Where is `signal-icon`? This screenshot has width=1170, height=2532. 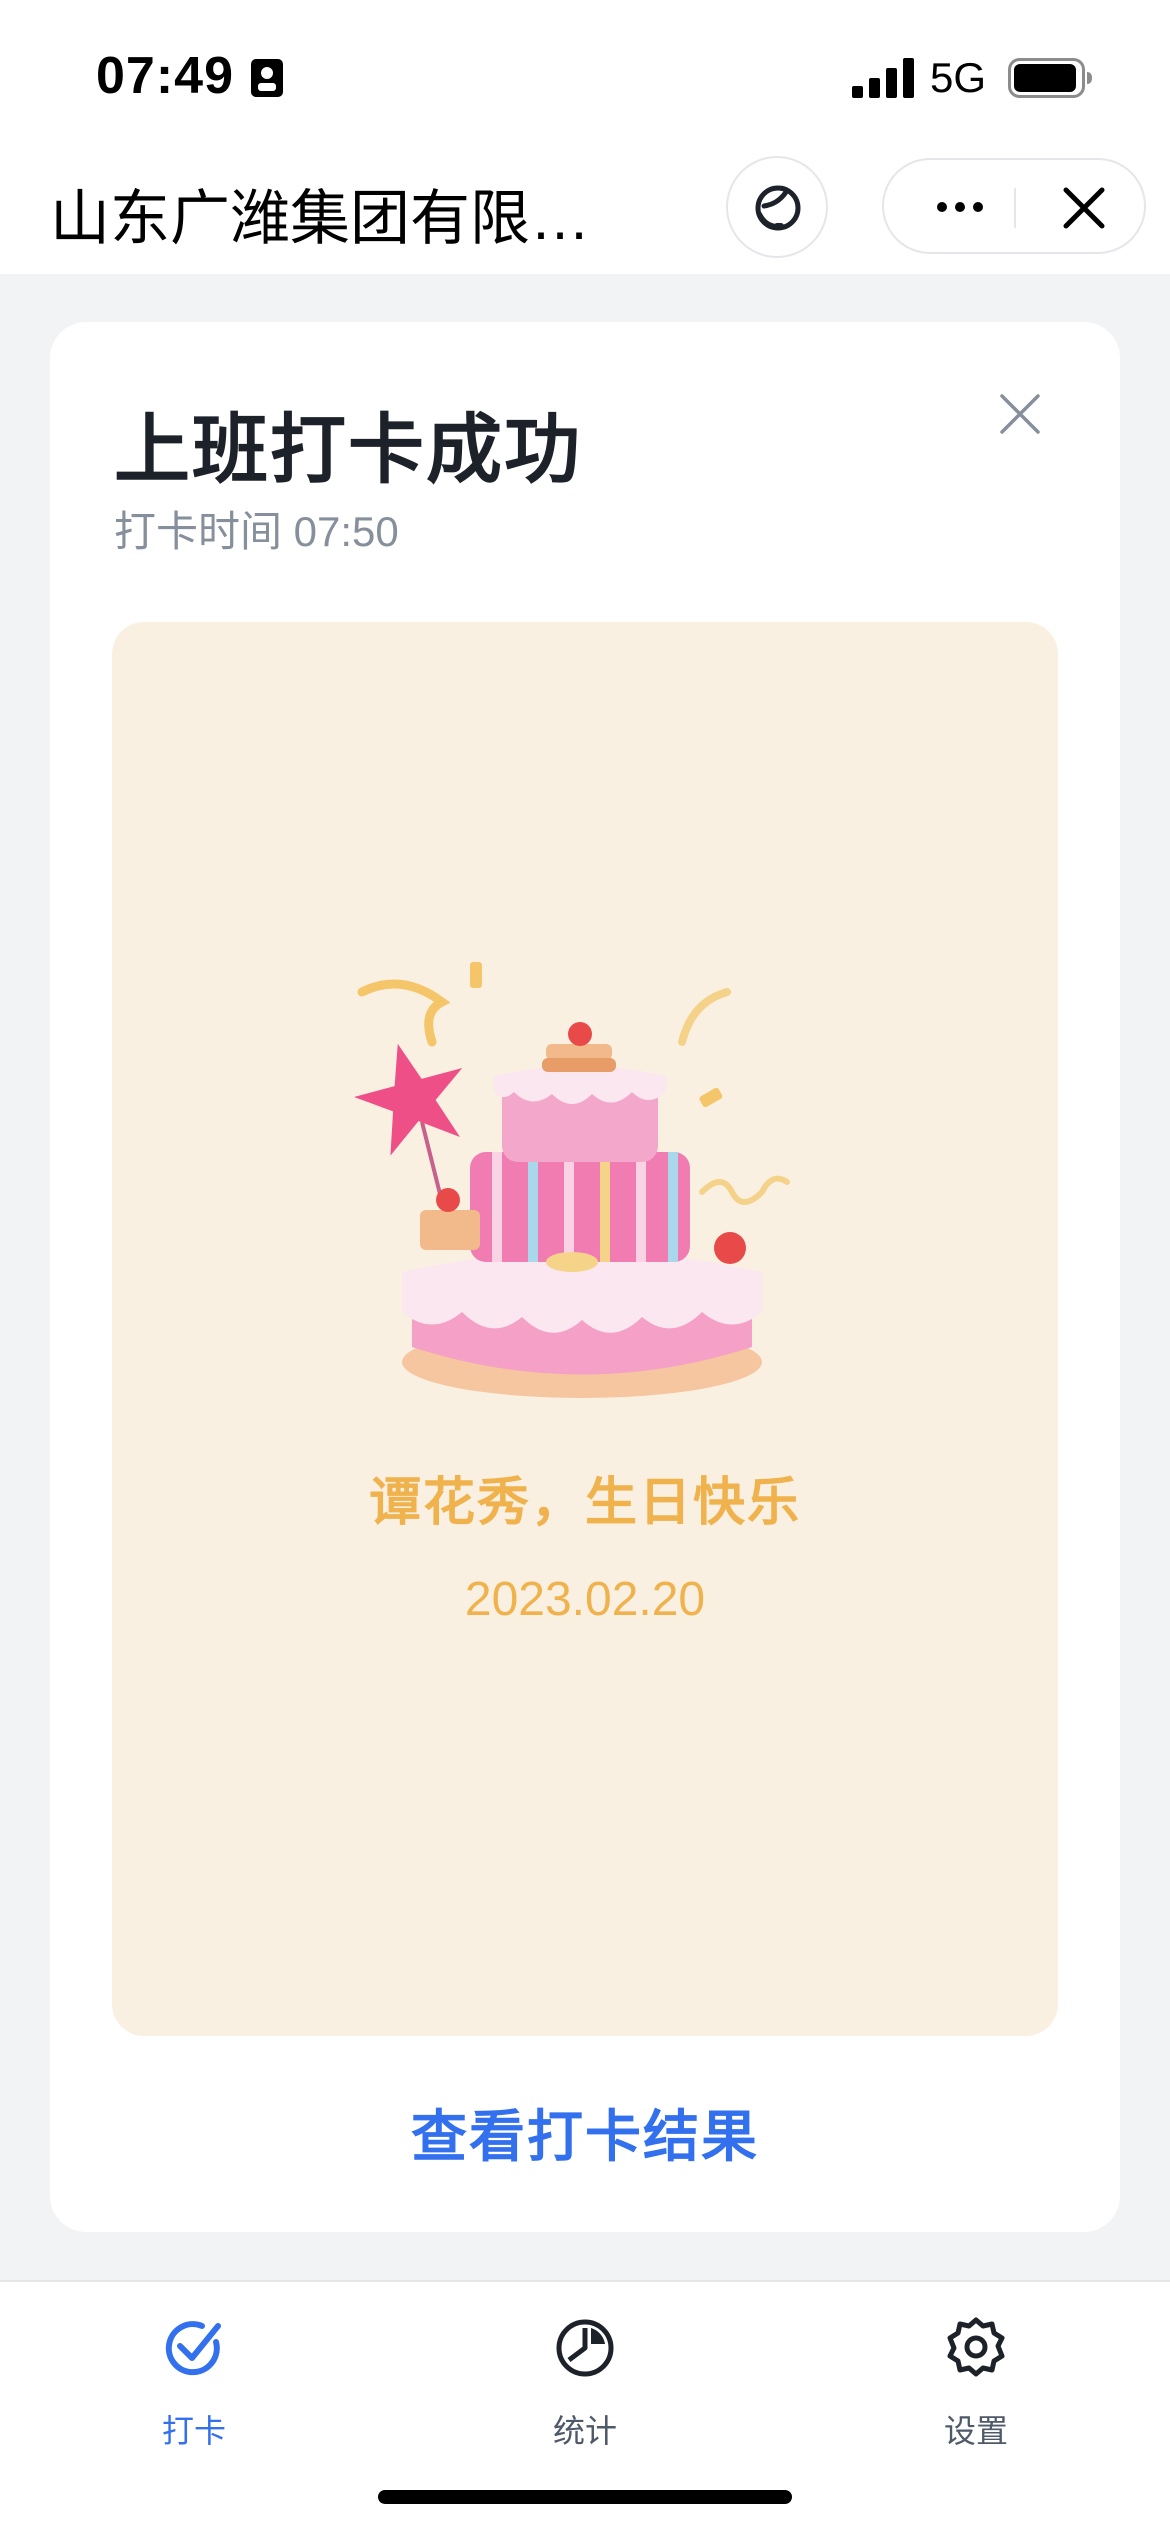 signal-icon is located at coordinates (883, 78).